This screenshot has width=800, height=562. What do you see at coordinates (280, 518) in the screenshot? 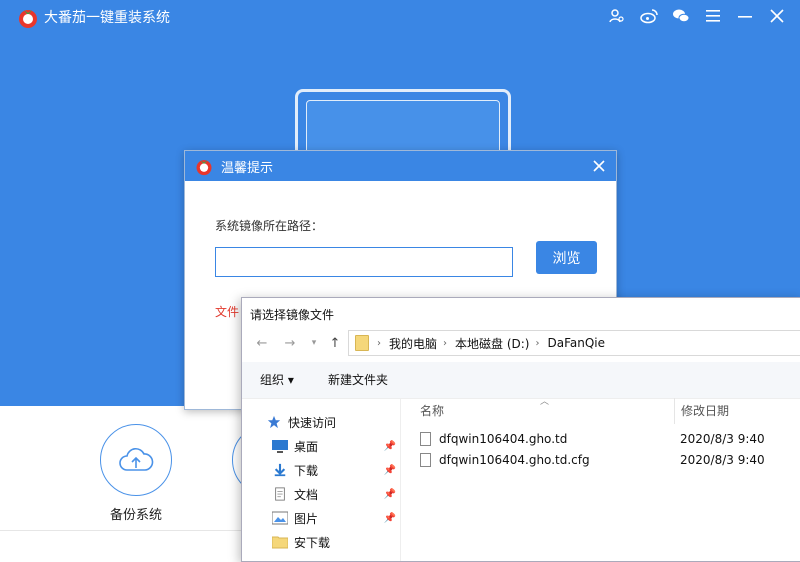
I see `picture-icon` at bounding box center [280, 518].